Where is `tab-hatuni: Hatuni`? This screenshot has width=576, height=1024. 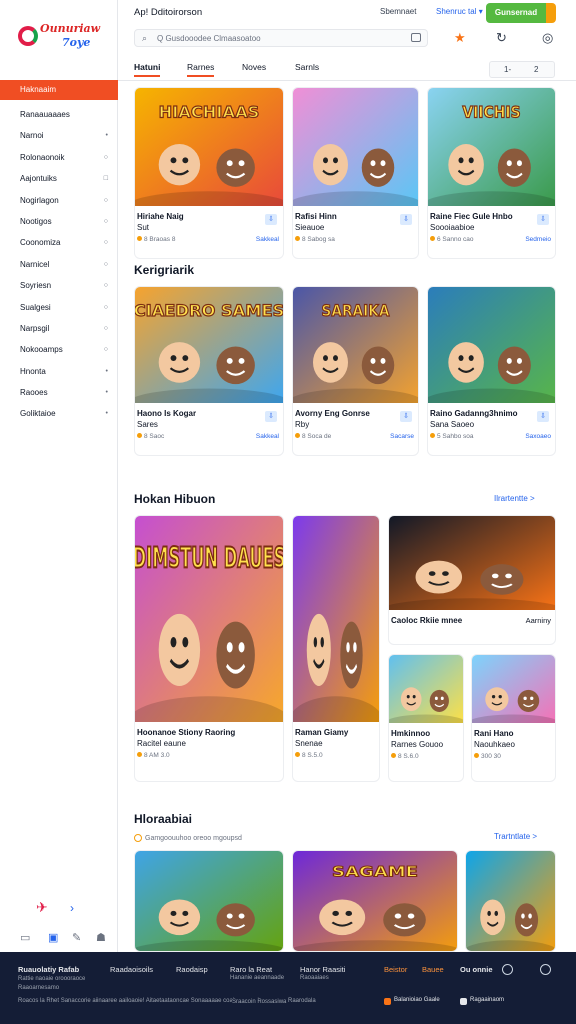 tab-hatuni: Hatuni is located at coordinates (147, 69).